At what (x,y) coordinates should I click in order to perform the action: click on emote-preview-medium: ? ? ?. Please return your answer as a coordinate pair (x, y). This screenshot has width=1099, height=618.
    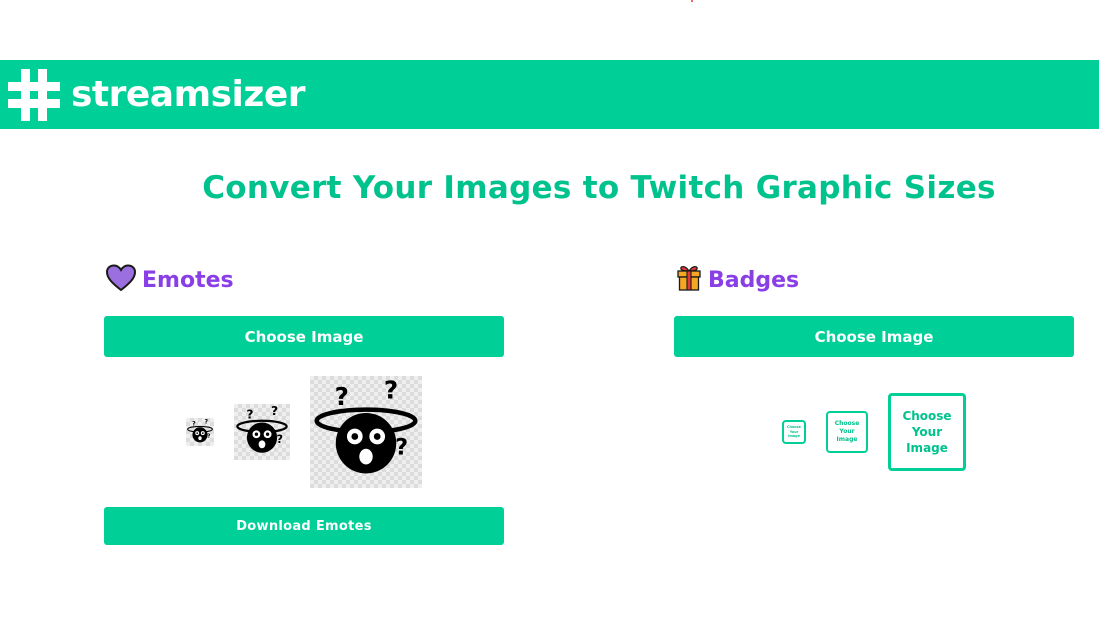
    Looking at the image, I should click on (262, 432).